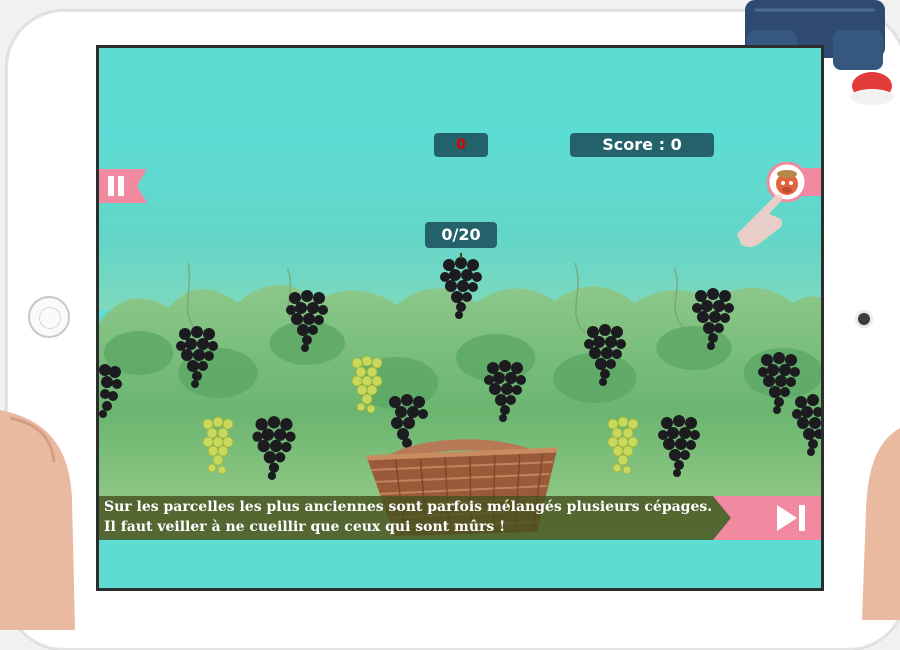 This screenshot has height=650, width=900. Describe the element at coordinates (49, 317) in the screenshot. I see `home-button` at that location.